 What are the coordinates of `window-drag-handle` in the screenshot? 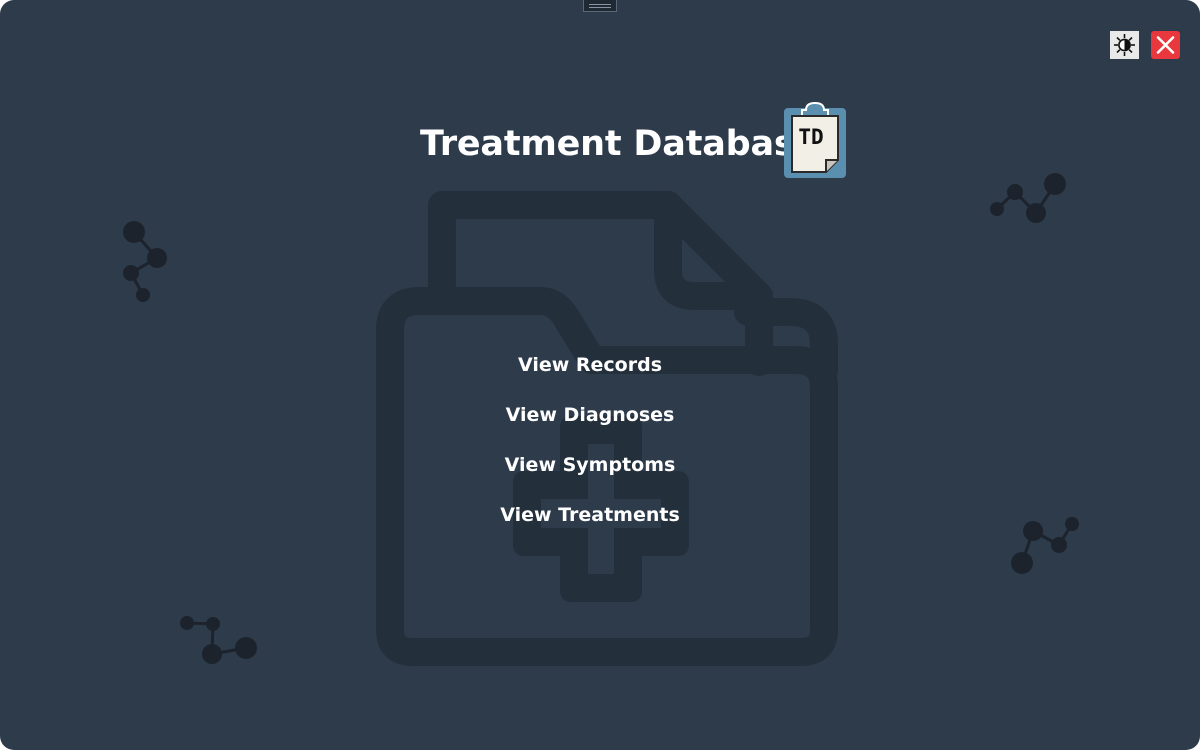 It's located at (600, 6).